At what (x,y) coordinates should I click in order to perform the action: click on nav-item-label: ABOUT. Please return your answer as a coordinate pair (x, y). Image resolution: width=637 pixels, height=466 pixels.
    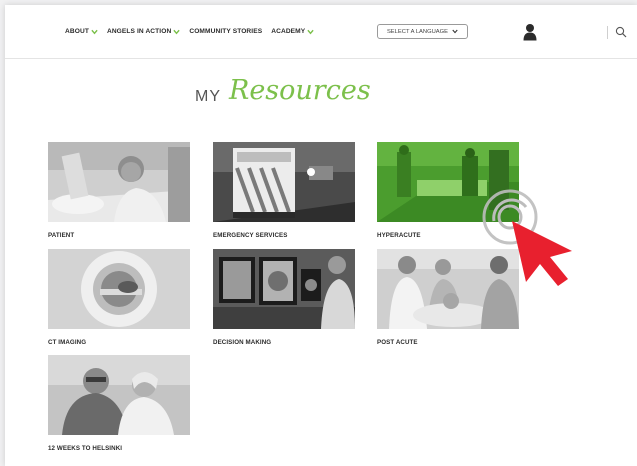
    Looking at the image, I should click on (77, 31).